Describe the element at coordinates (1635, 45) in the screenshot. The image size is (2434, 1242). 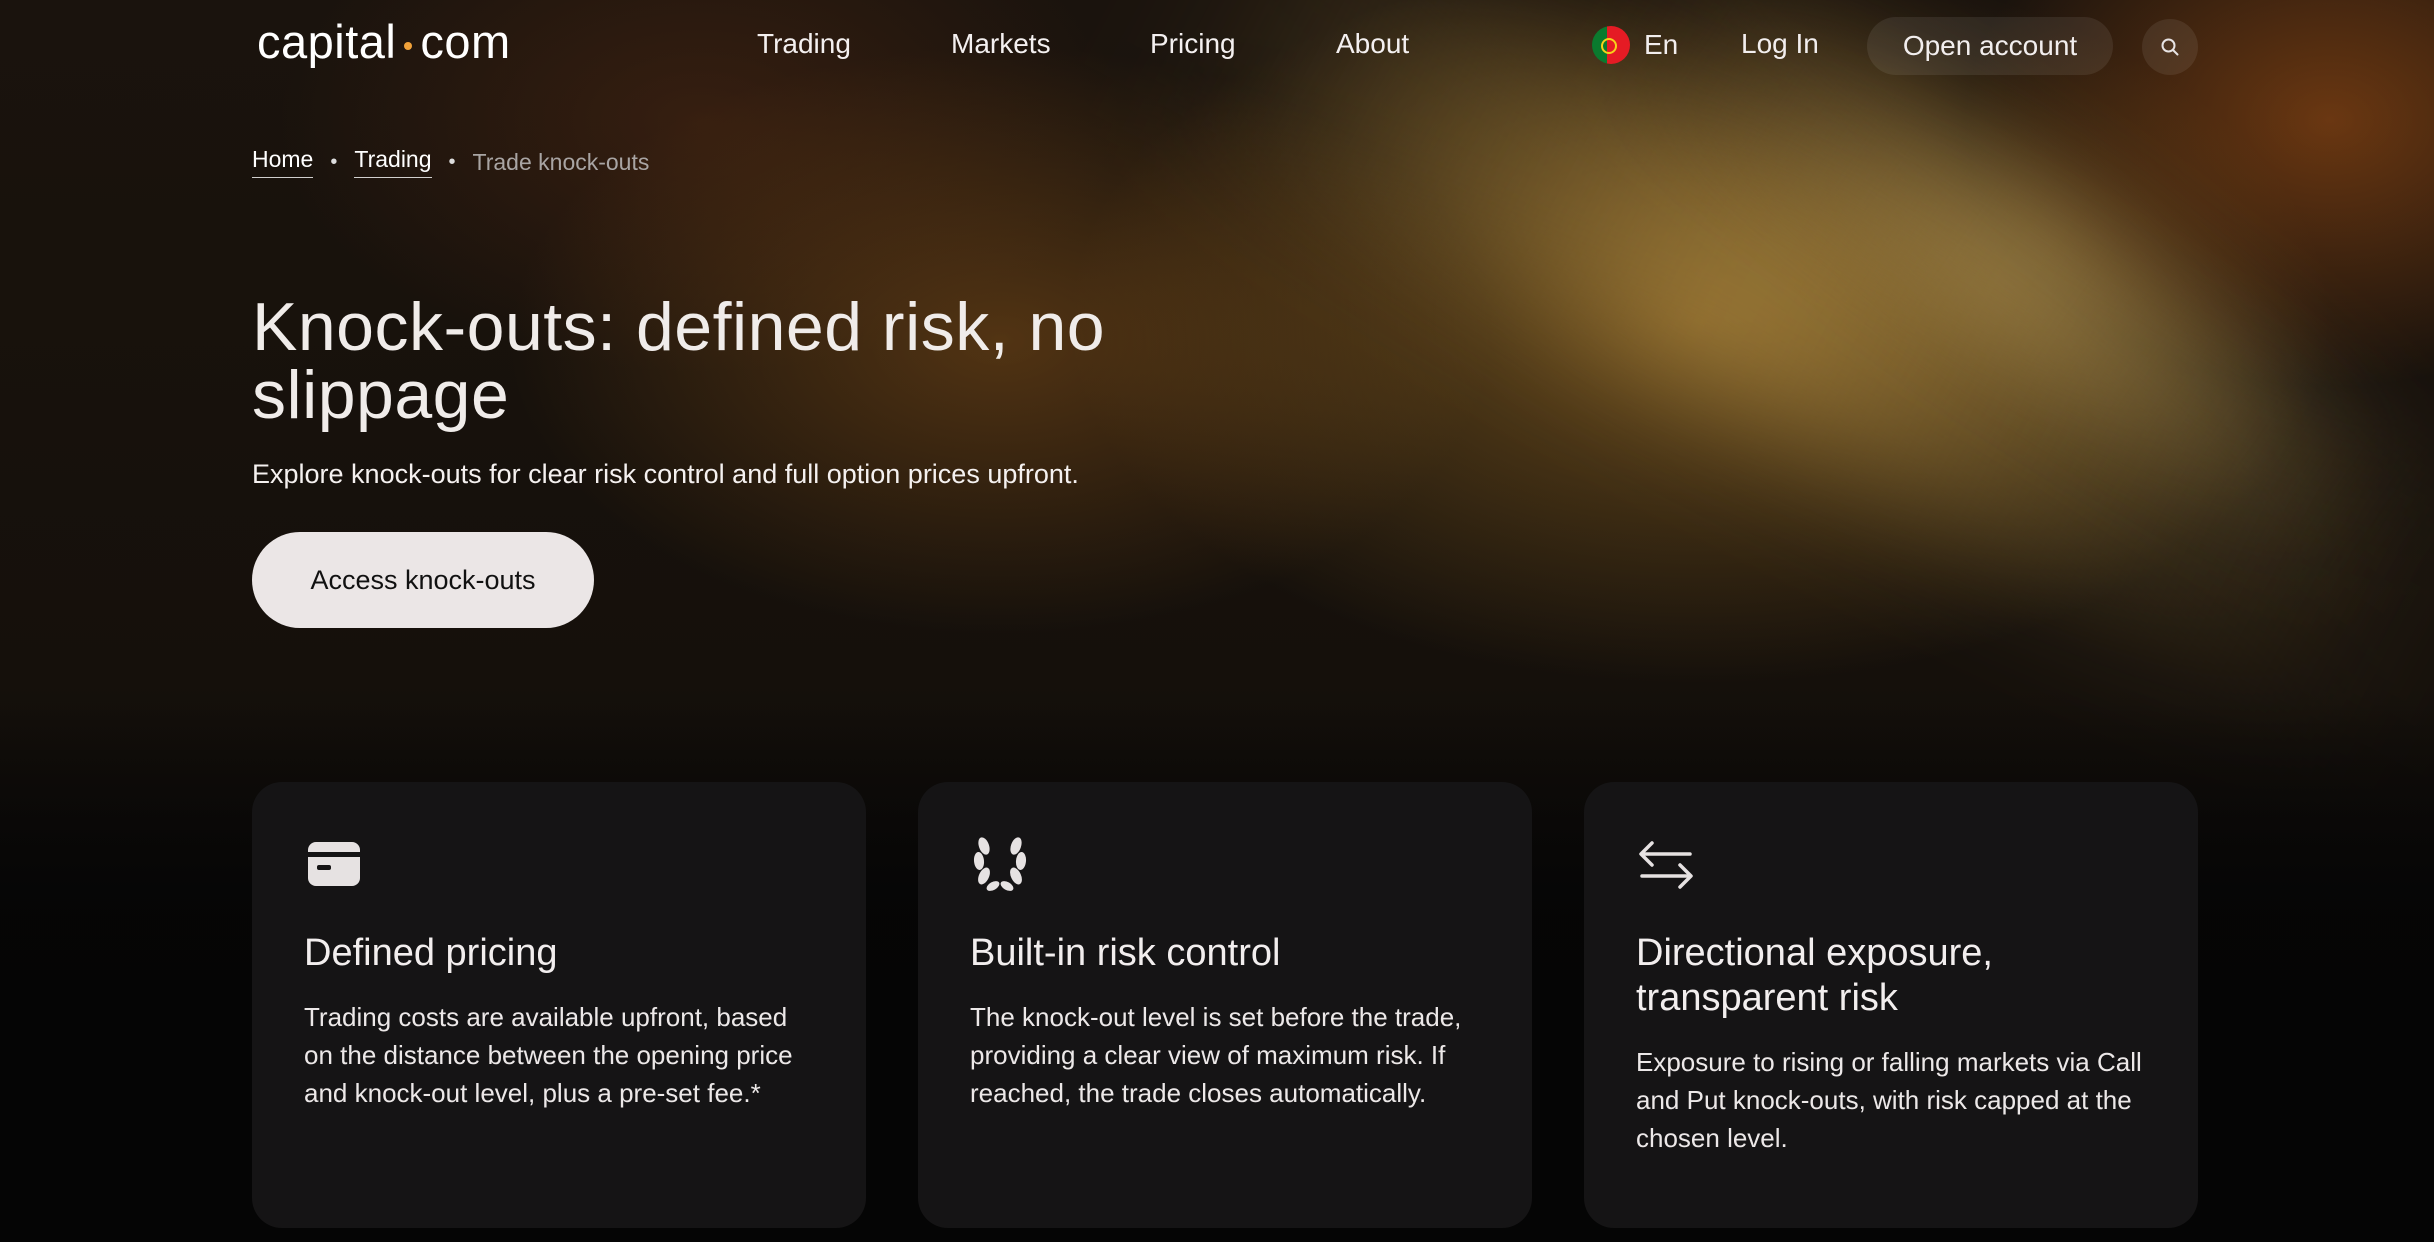
I see `language-selector: En` at that location.